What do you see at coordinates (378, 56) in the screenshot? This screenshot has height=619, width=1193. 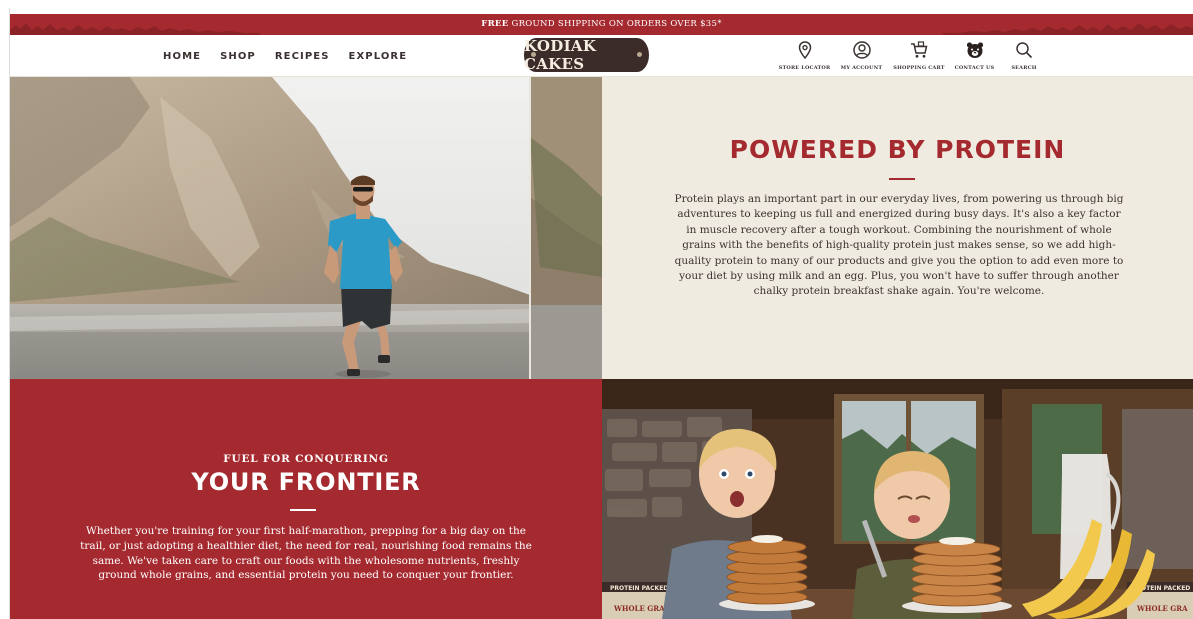 I see `nav-explore: EXPLORE` at bounding box center [378, 56].